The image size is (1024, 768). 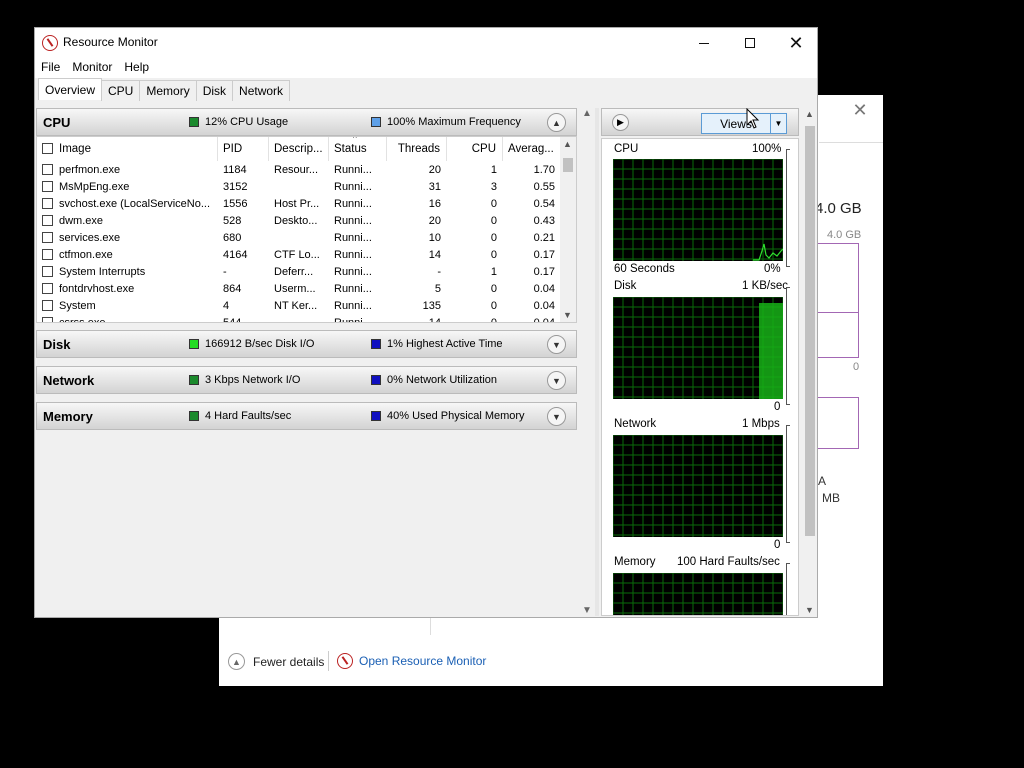 I want to click on partial-value: MB, so click(x=831, y=498).